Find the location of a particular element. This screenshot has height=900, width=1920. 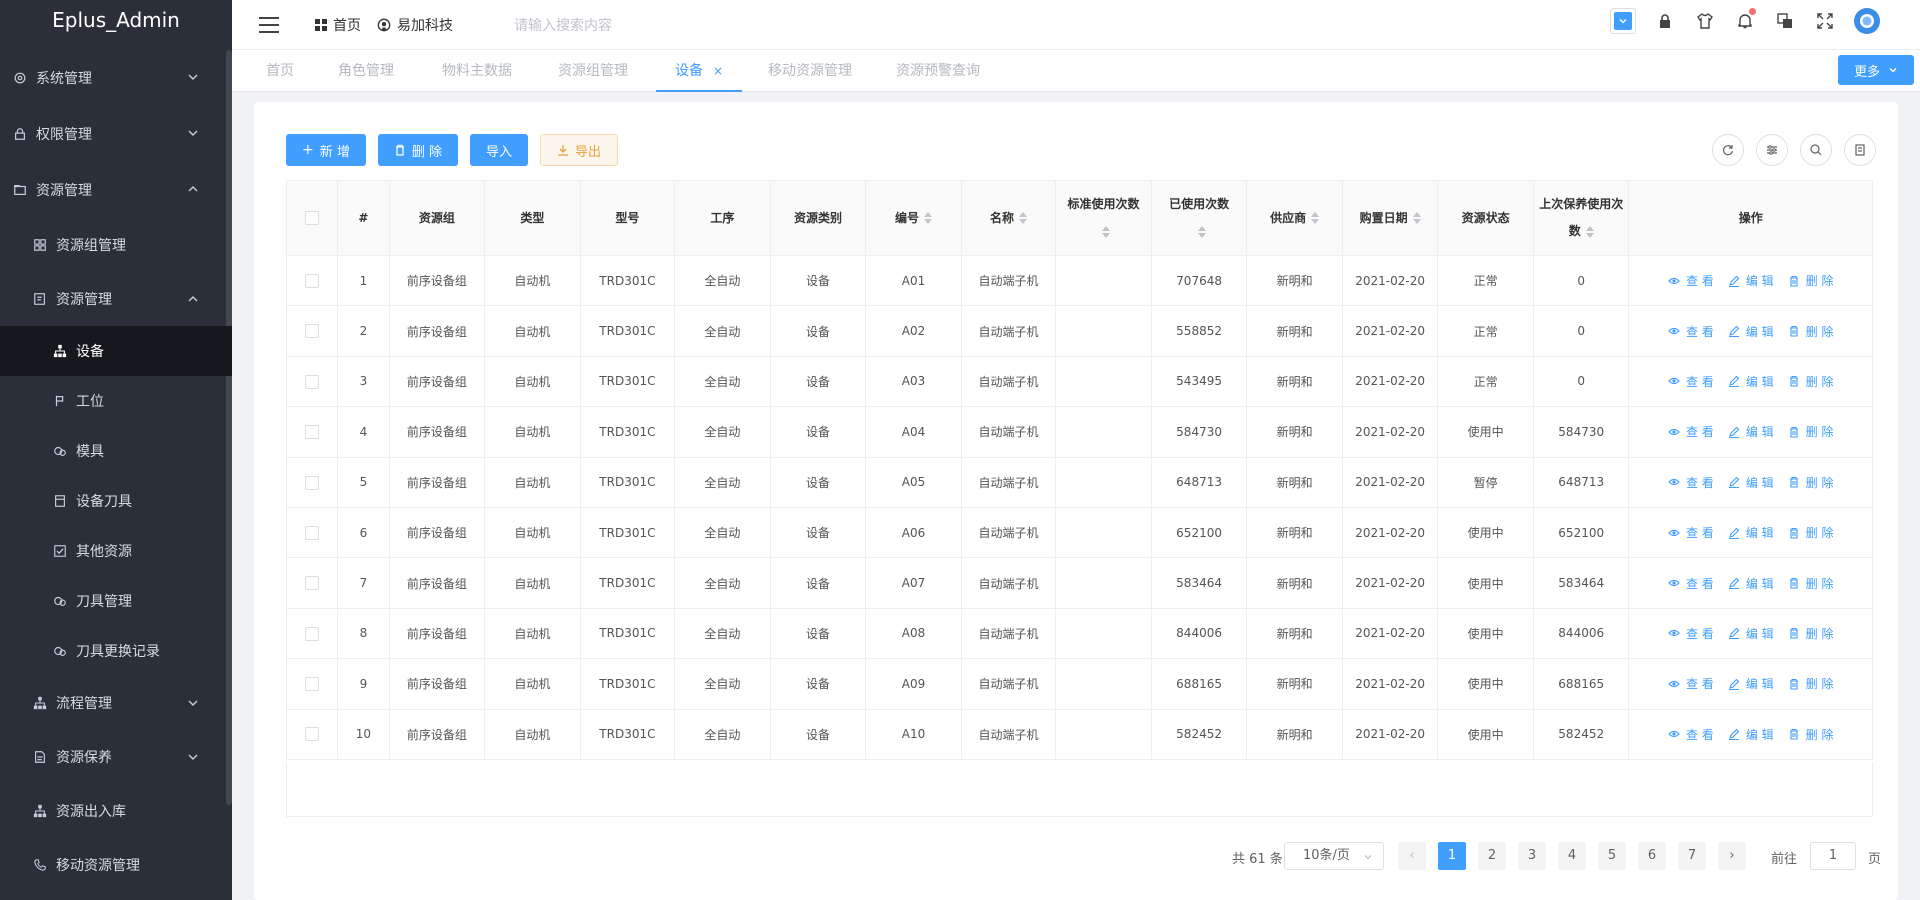

layout-select is located at coordinates (1623, 21).